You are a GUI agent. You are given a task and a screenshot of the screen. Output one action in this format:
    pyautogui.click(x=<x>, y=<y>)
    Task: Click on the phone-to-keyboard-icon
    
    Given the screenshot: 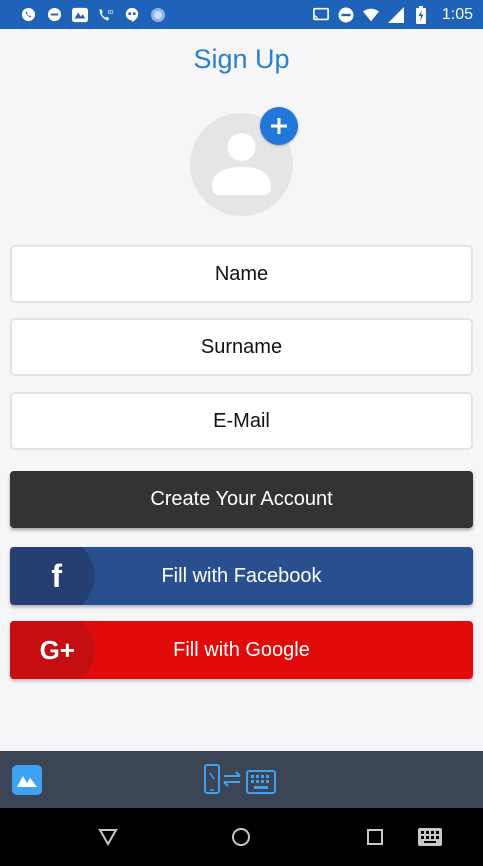 What is the action you would take?
    pyautogui.click(x=241, y=782)
    